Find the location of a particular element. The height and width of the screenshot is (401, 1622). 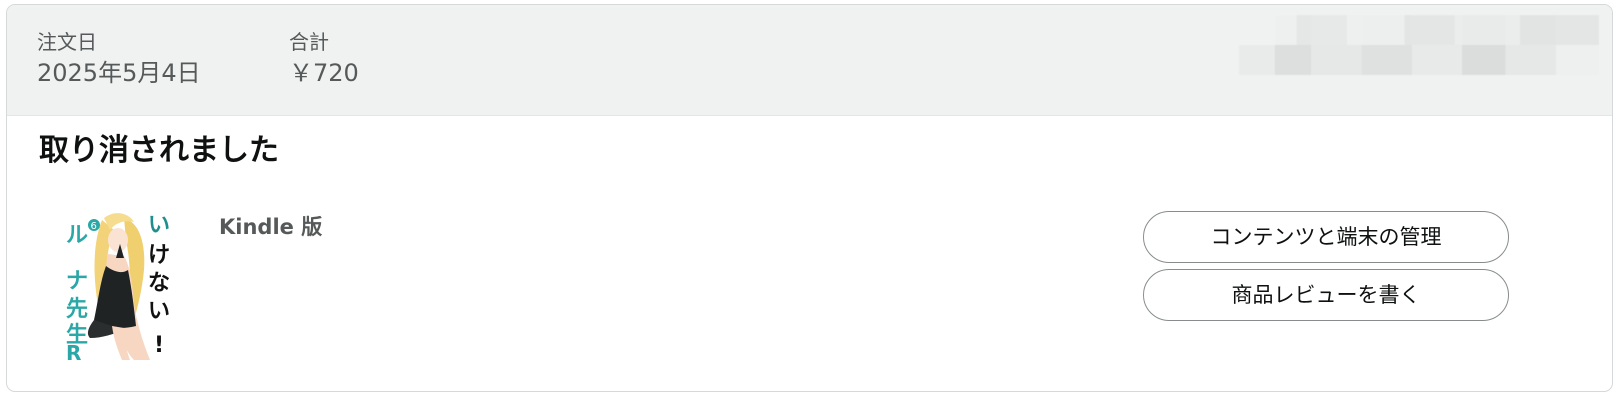

svg-text: な is located at coordinates (159, 283).